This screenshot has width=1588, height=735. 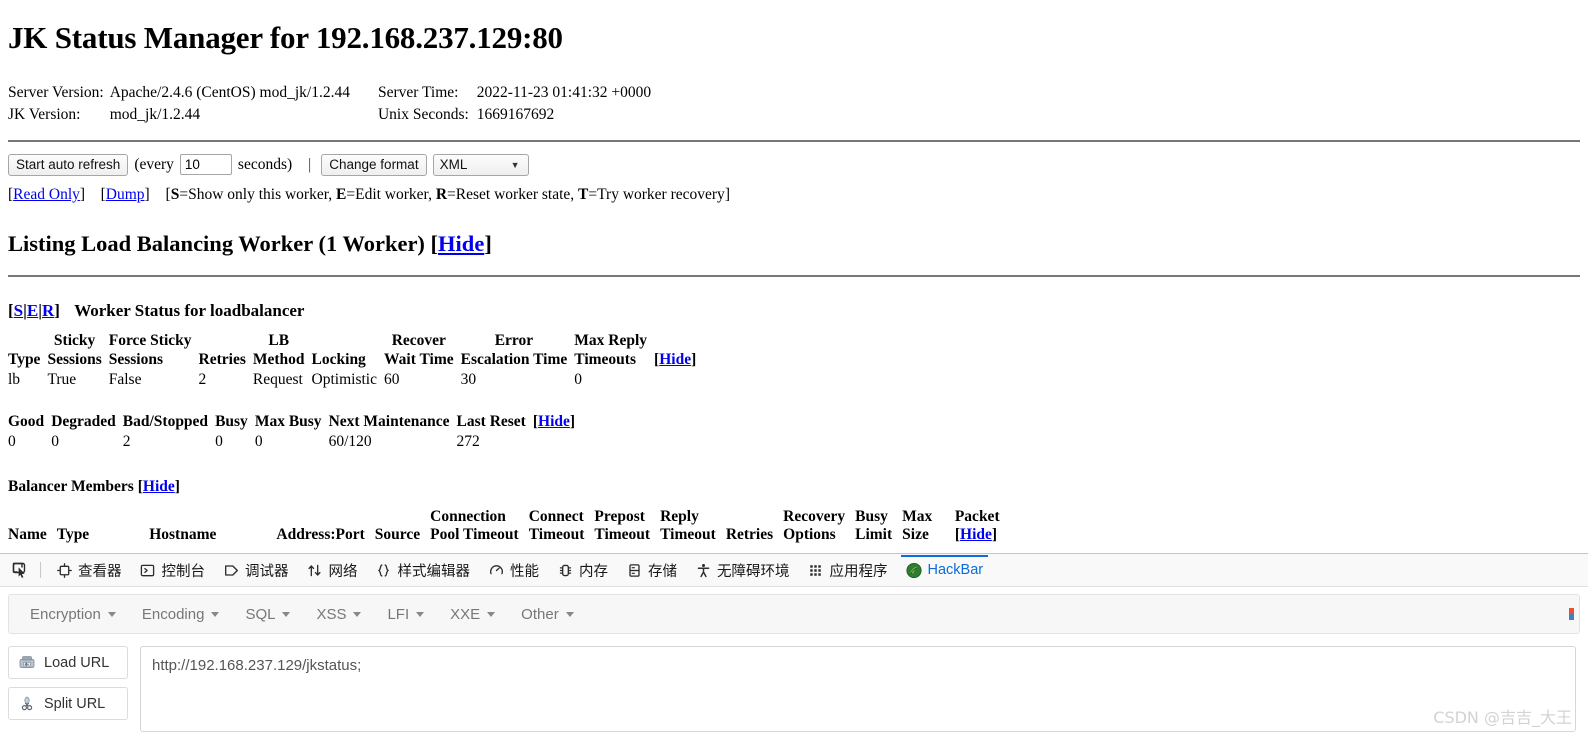 What do you see at coordinates (14, 379) in the screenshot?
I see `ws-v-0: lb` at bounding box center [14, 379].